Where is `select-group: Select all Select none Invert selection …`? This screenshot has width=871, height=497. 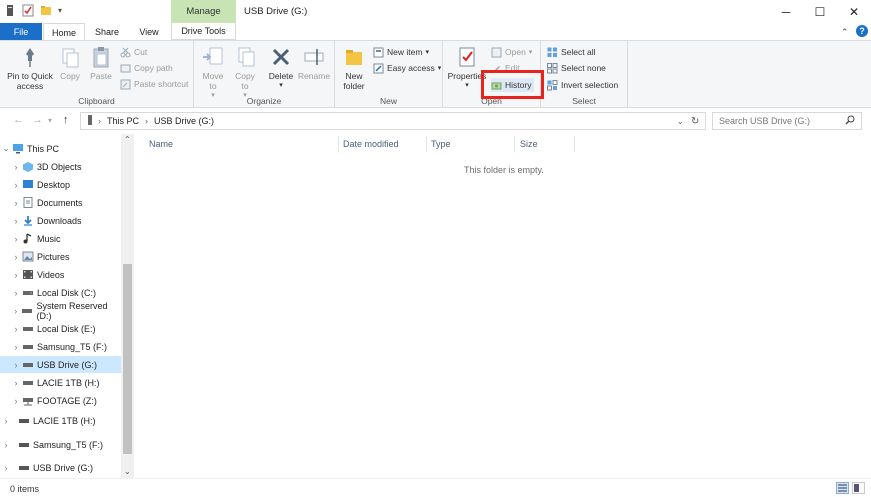 select-group: Select all Select none Invert selection … is located at coordinates (584, 74).